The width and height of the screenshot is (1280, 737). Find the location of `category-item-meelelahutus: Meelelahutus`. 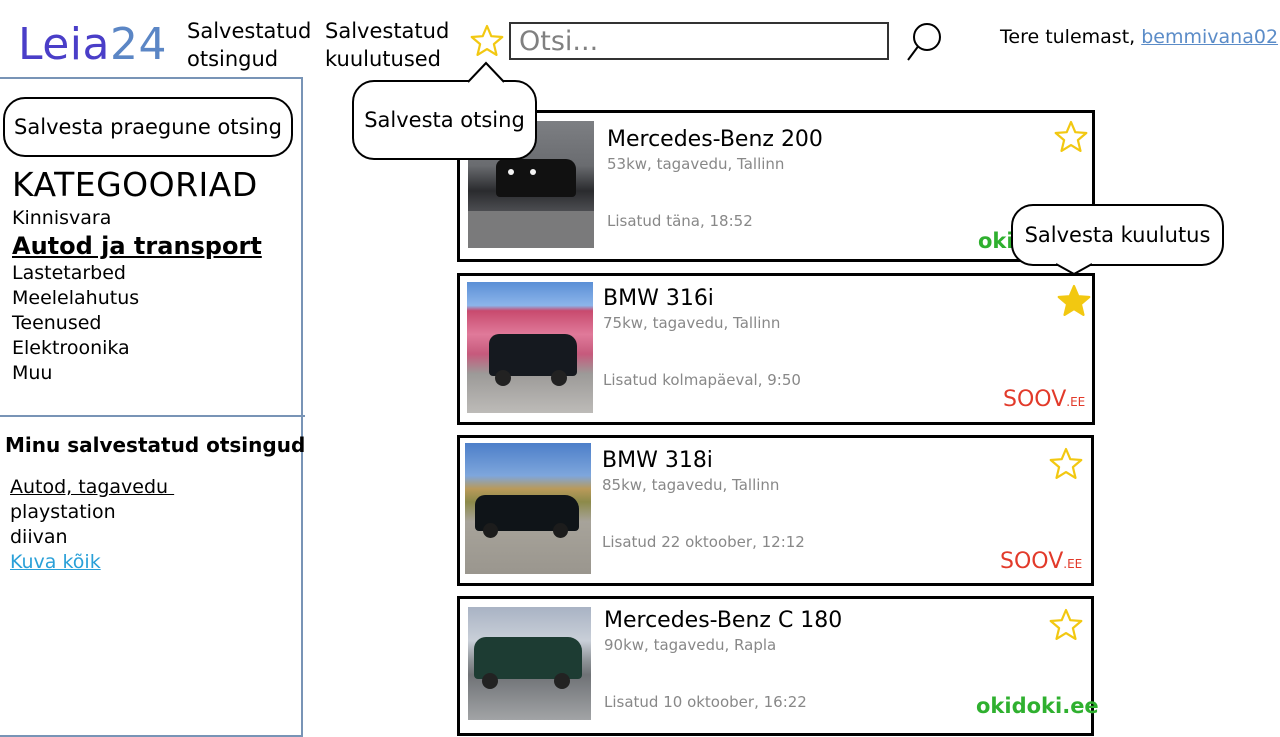

category-item-meelelahutus: Meelelahutus is located at coordinates (137, 298).